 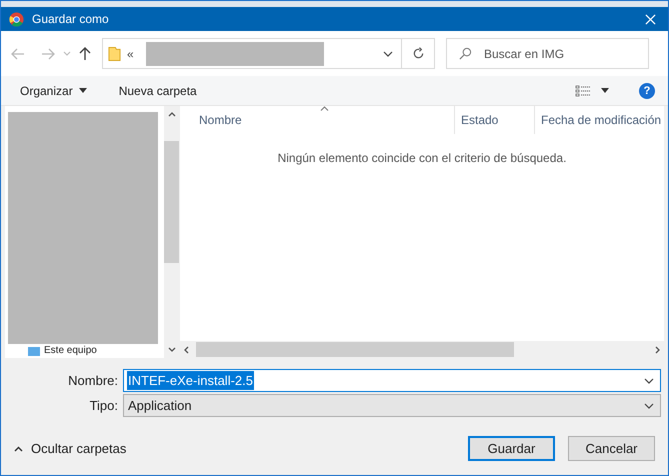 I want to click on search-field: Buscar en IMG, so click(x=547, y=53).